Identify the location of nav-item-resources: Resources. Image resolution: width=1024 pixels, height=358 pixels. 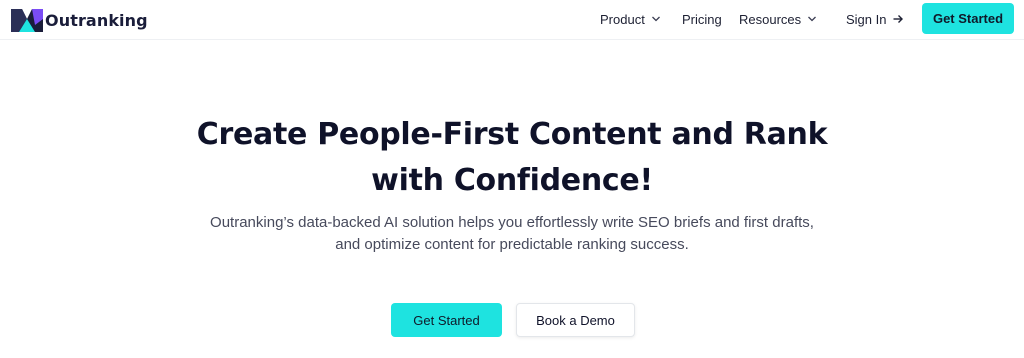
(778, 19).